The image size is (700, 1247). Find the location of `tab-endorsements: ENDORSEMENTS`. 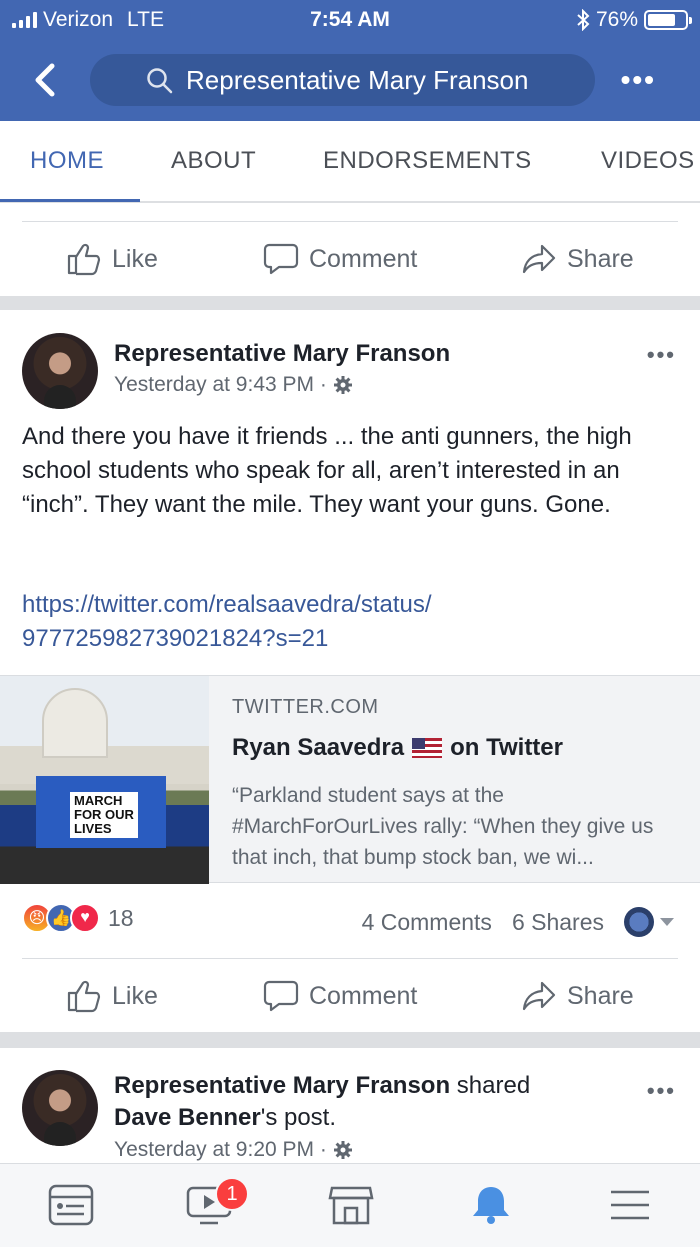

tab-endorsements: ENDORSEMENTS is located at coordinates (427, 161).